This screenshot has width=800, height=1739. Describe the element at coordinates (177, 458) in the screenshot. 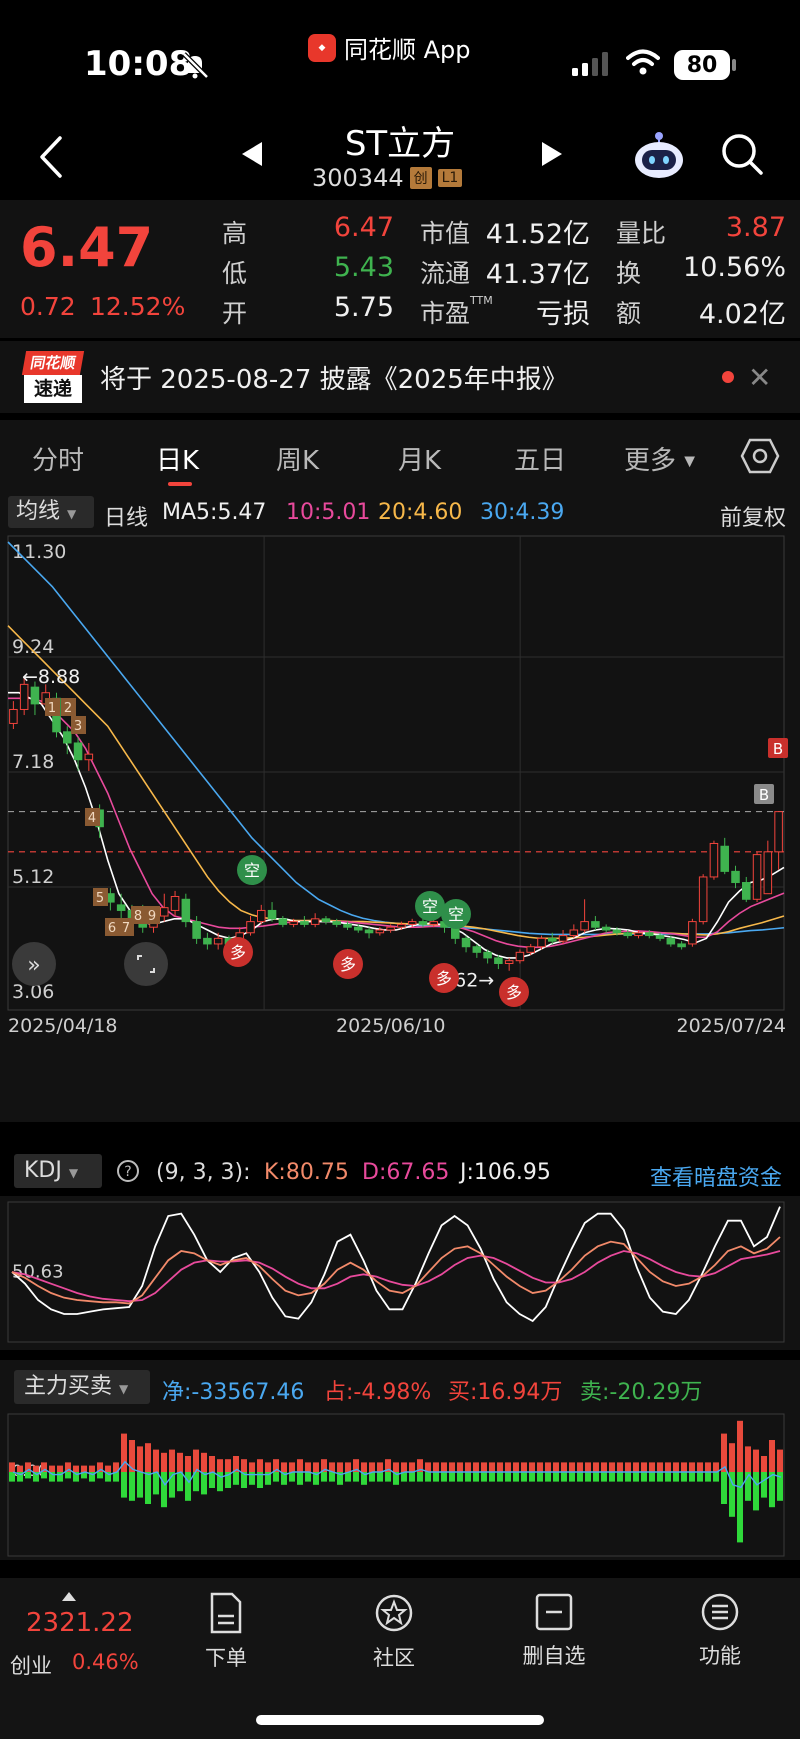

I see `tab-daily-k: 日K` at that location.